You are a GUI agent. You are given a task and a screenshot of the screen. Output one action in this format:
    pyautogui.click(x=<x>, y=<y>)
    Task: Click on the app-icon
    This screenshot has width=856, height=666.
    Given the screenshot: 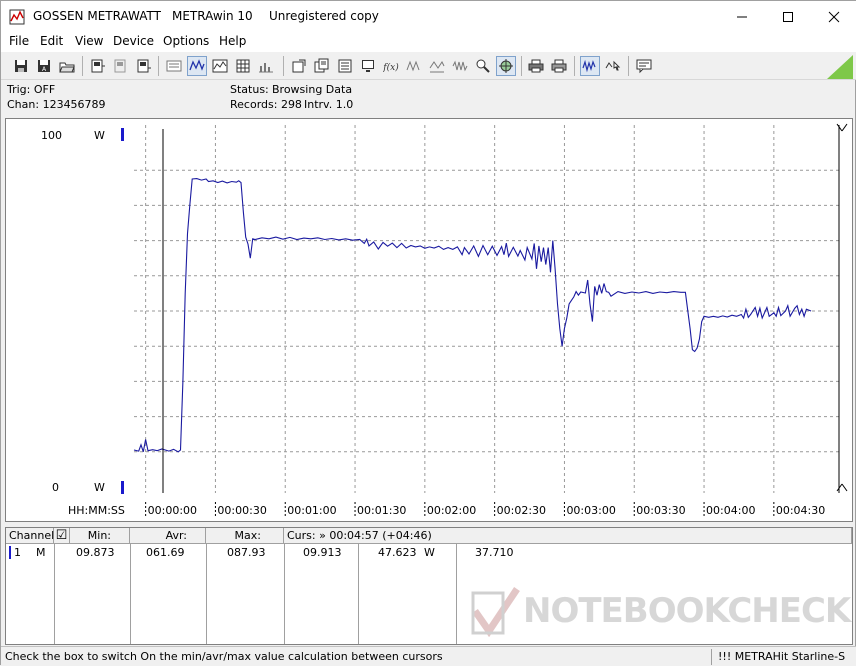 What is the action you would take?
    pyautogui.click(x=17, y=17)
    